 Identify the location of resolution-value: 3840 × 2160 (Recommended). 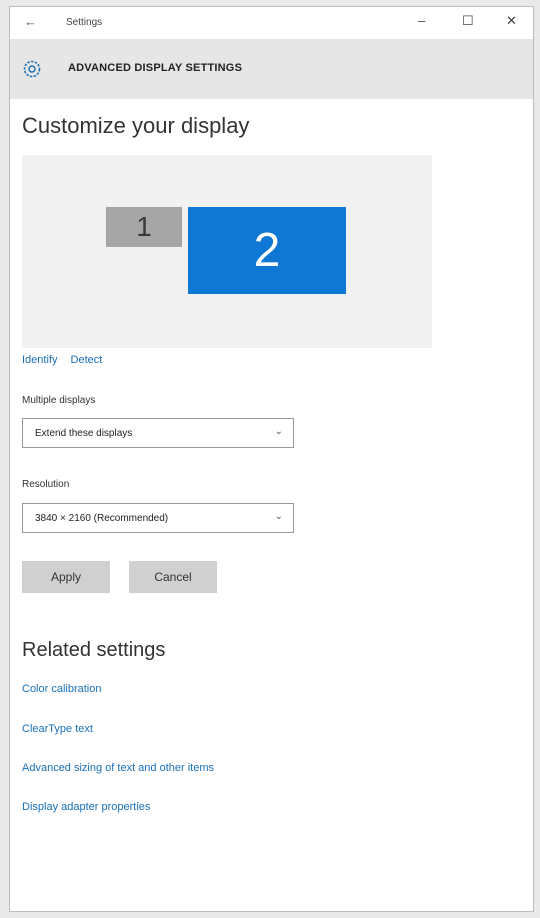
(102, 518).